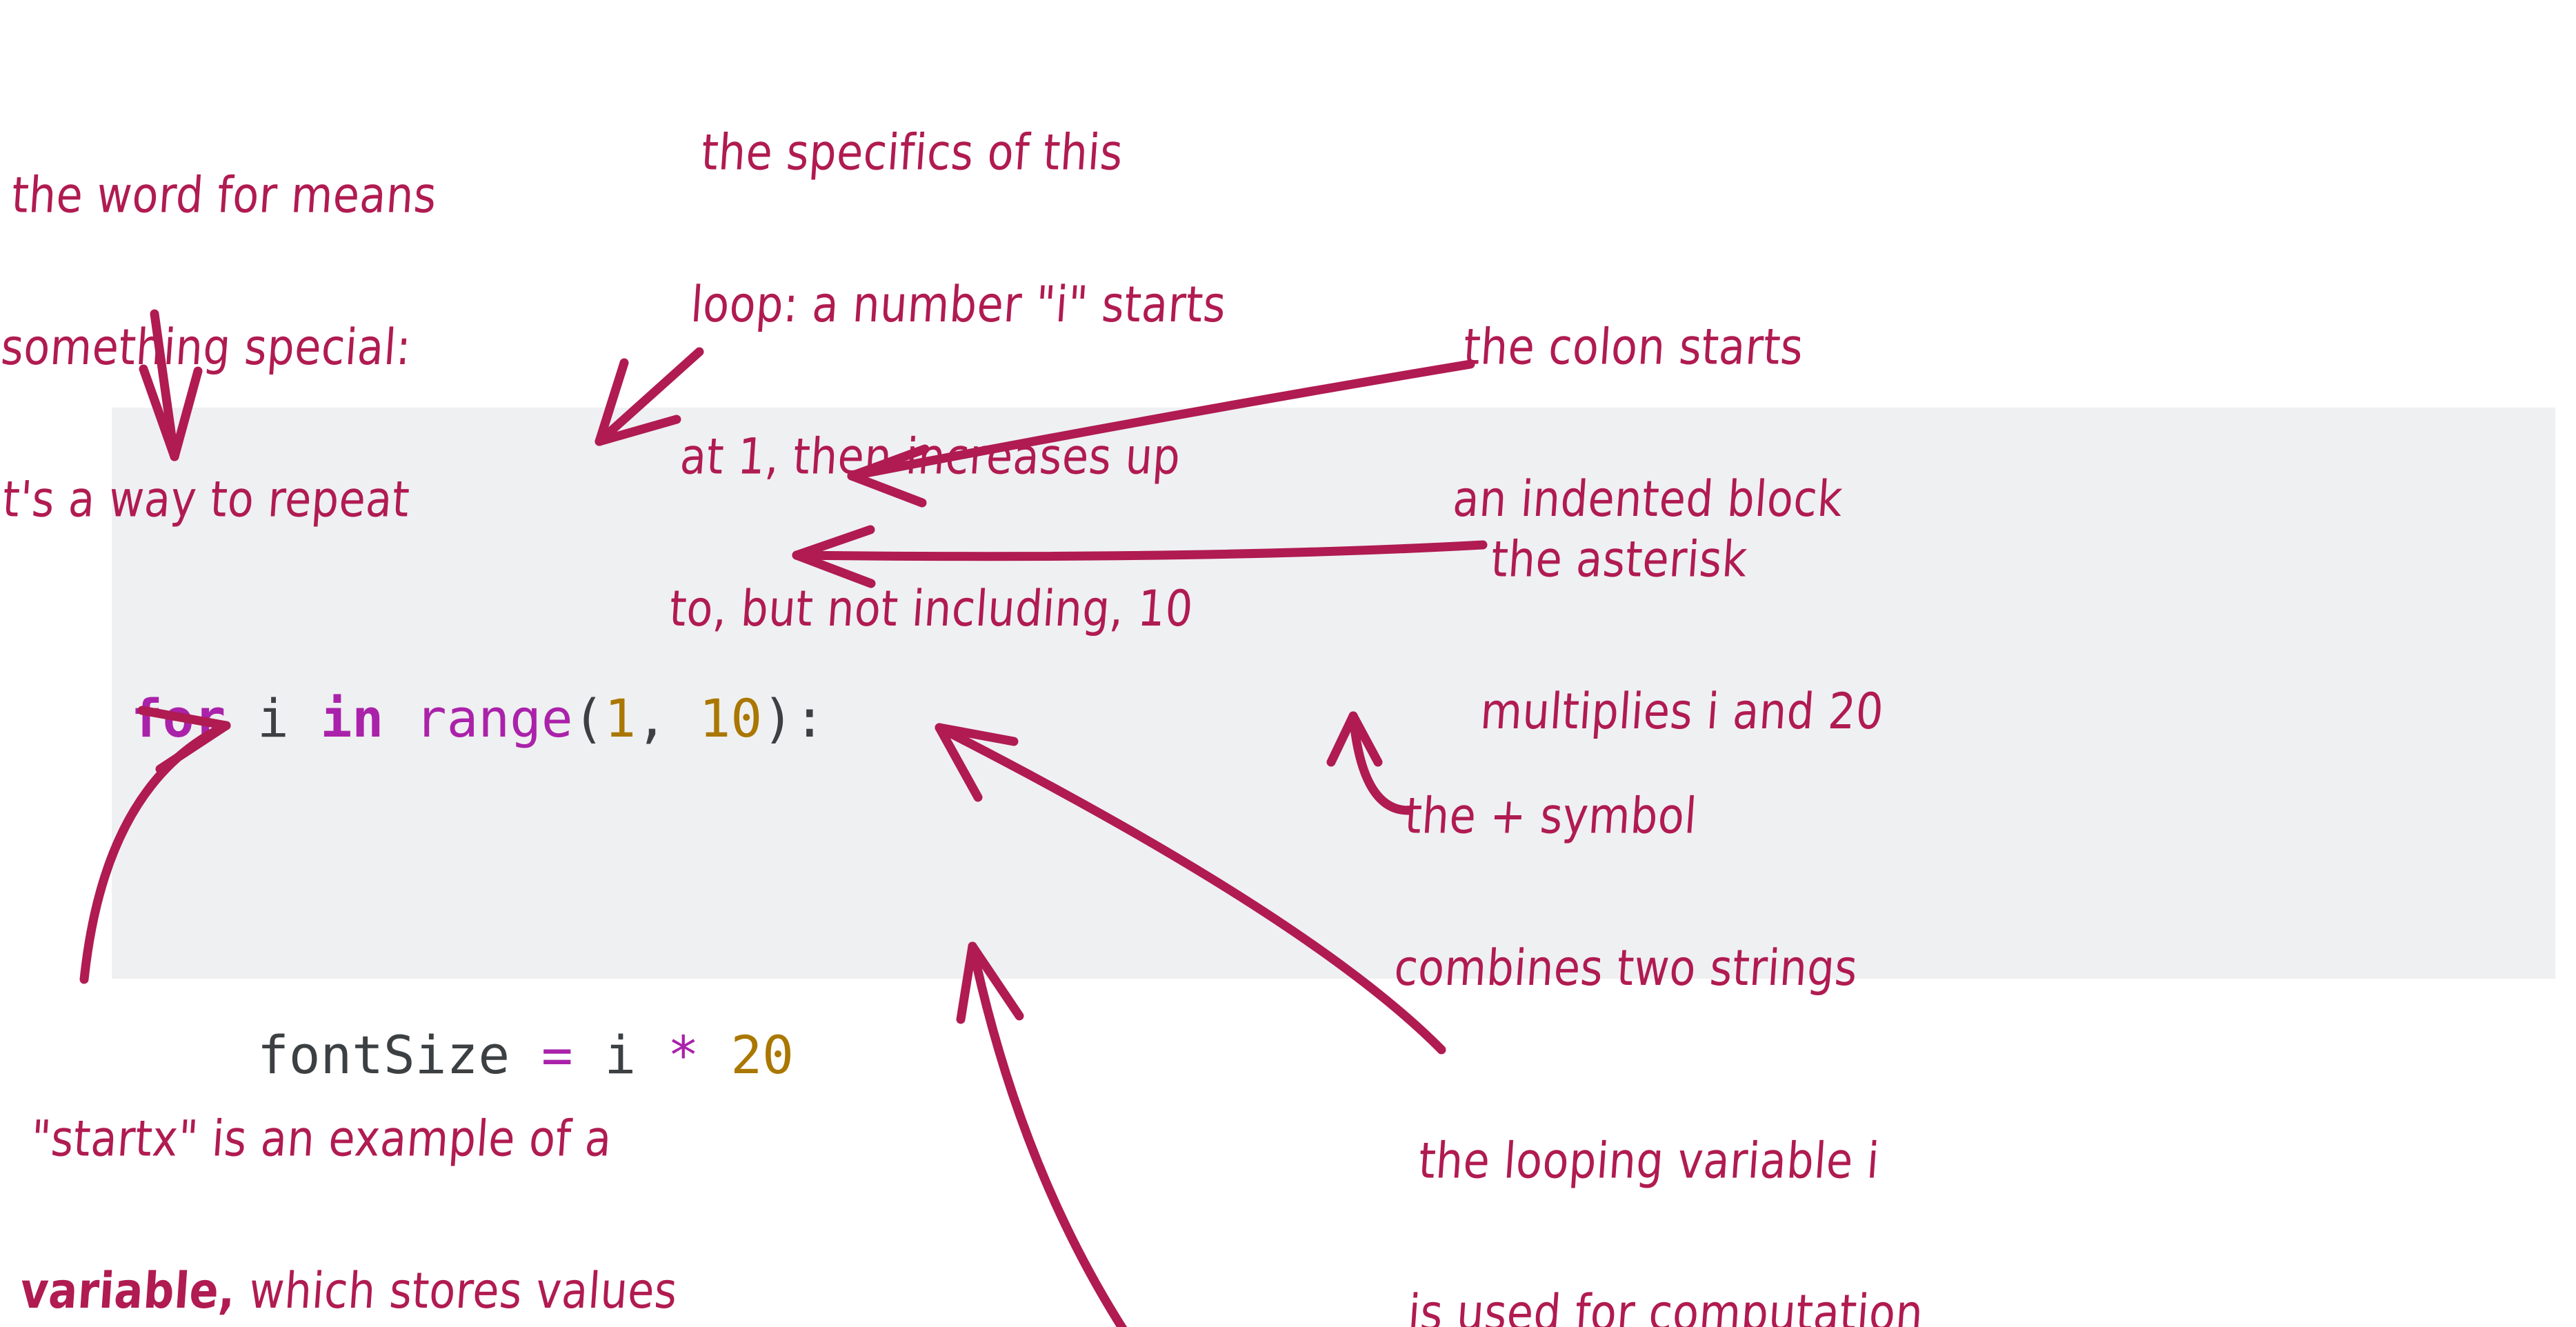  What do you see at coordinates (1626, 968) in the screenshot?
I see `annotation-line: combines two strings` at bounding box center [1626, 968].